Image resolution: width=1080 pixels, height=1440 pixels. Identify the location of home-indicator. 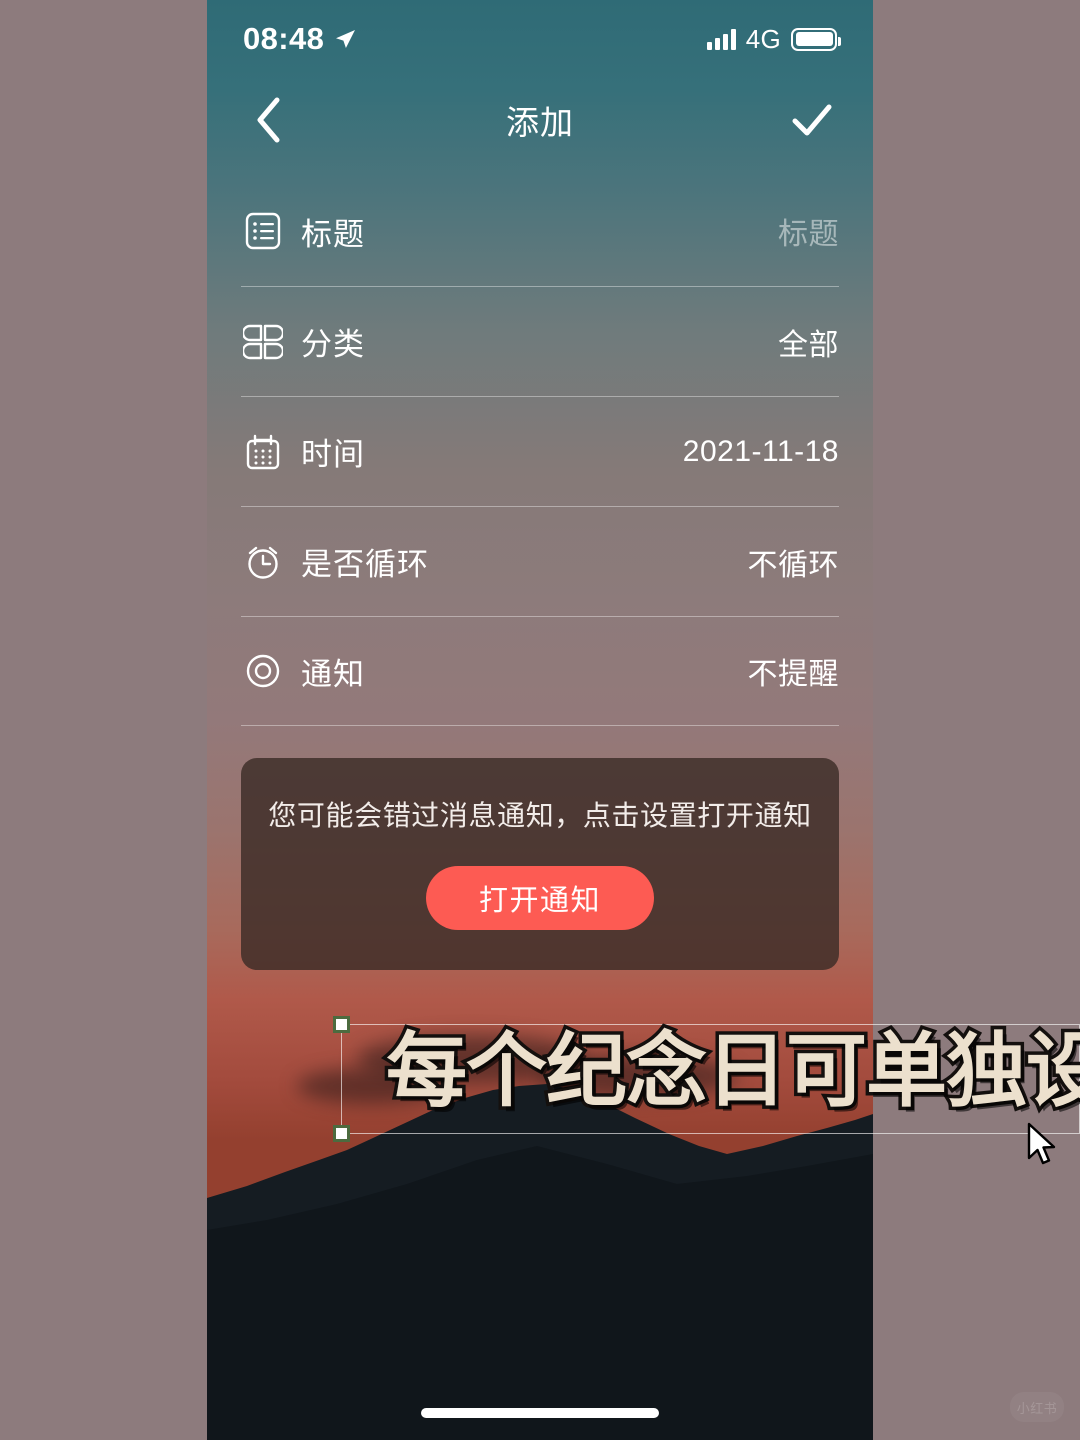
(540, 1413).